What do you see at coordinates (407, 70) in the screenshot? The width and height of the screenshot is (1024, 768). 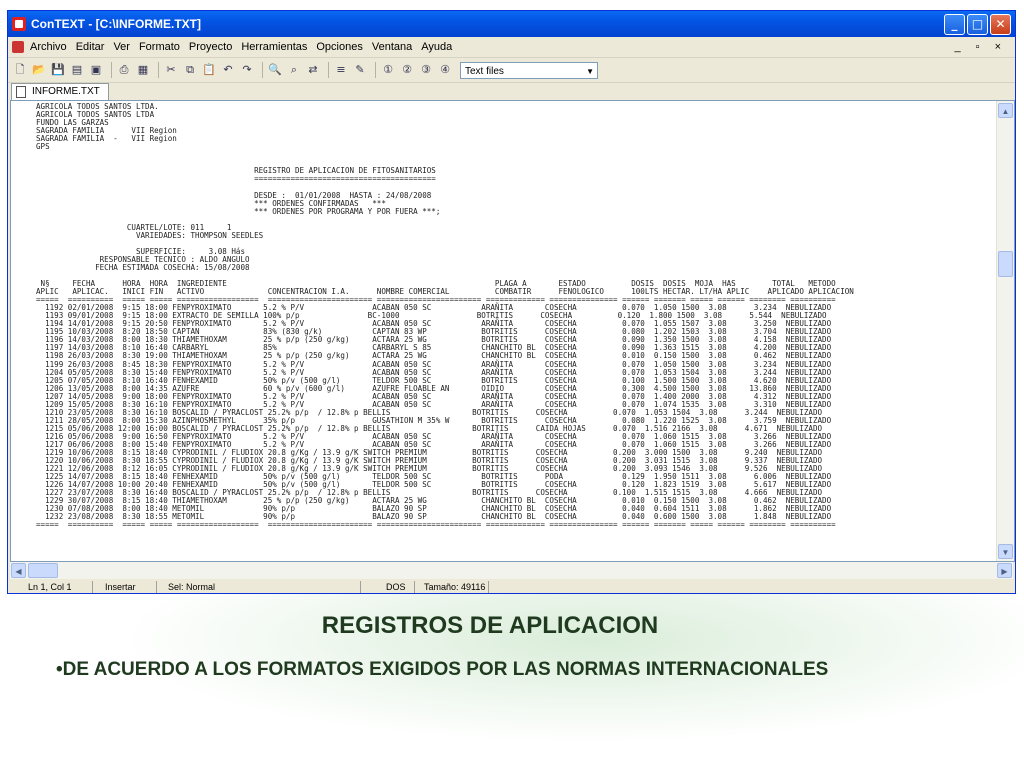 I see `user-exec-2-icon: ②` at bounding box center [407, 70].